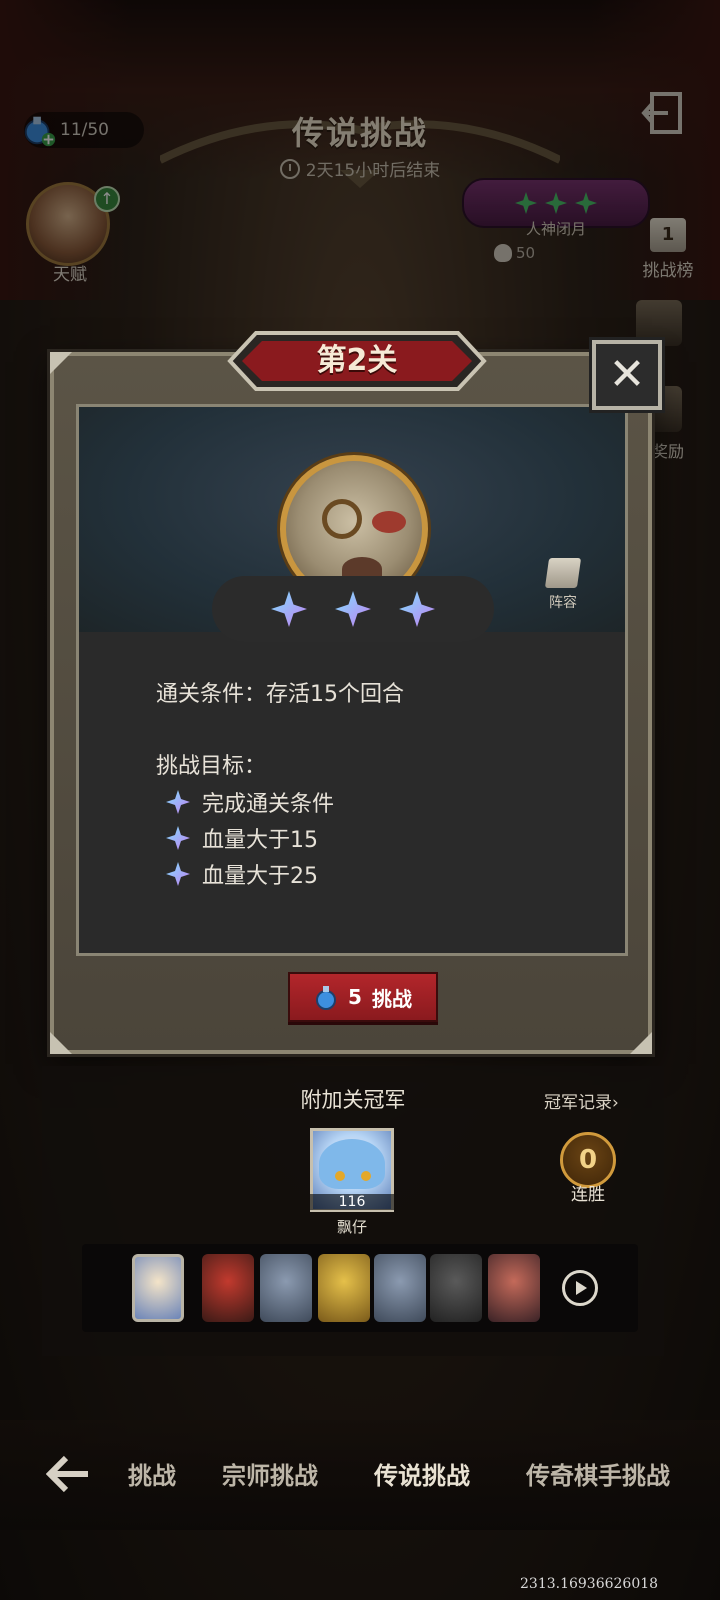 This screenshot has height=1600, width=720. What do you see at coordinates (588, 1195) in the screenshot?
I see `win-streak-label: 连胜` at bounding box center [588, 1195].